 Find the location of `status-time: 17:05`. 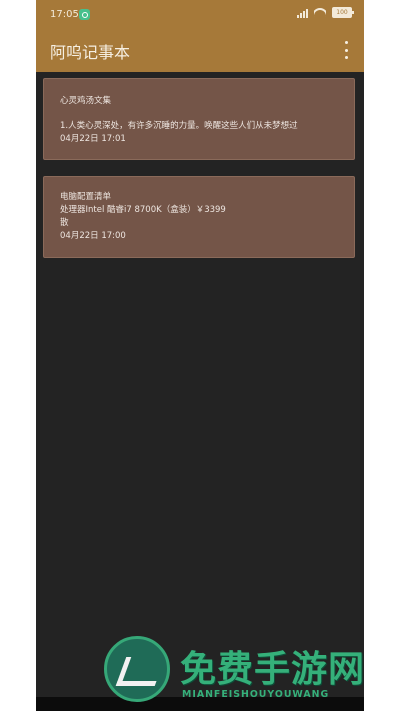

status-time: 17:05 is located at coordinates (64, 14).